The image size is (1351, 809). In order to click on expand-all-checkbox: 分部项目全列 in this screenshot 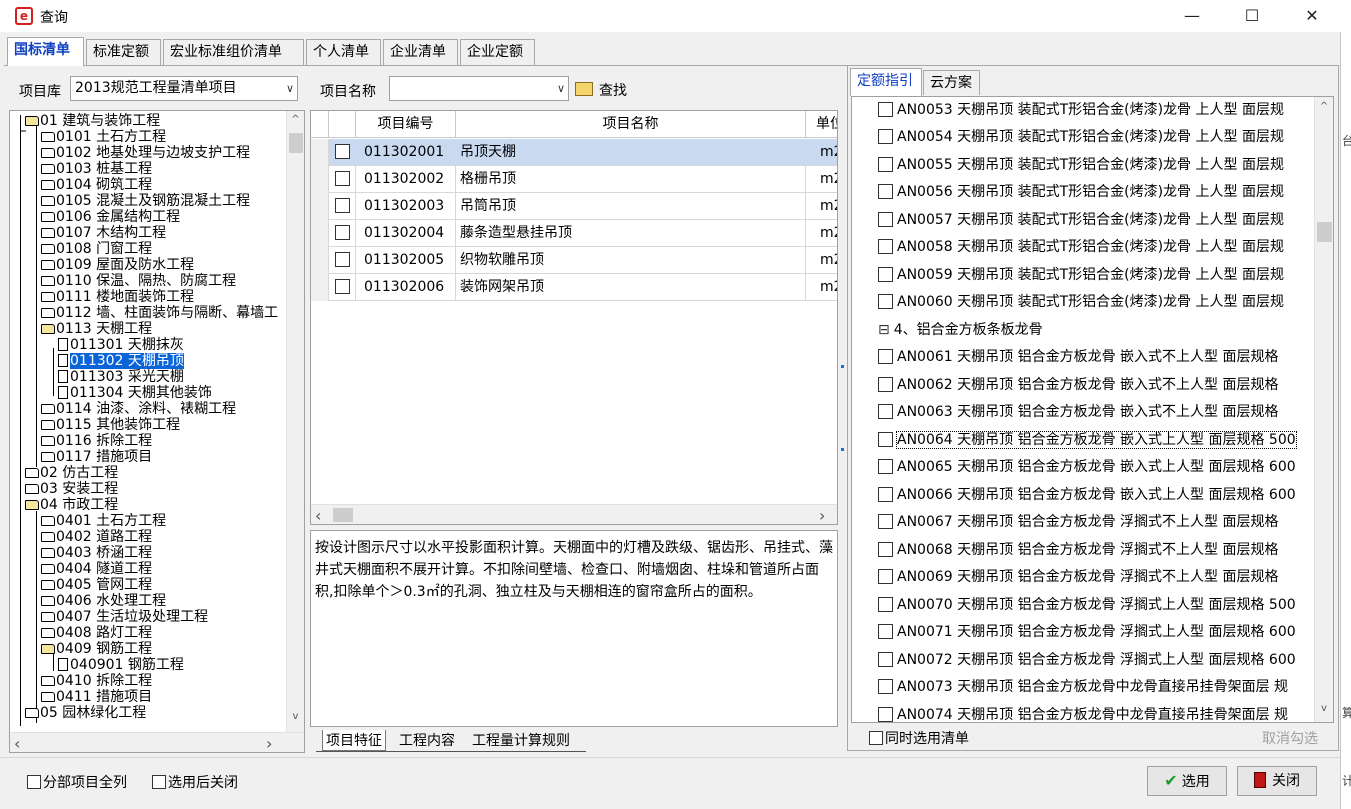, I will do `click(77, 782)`.